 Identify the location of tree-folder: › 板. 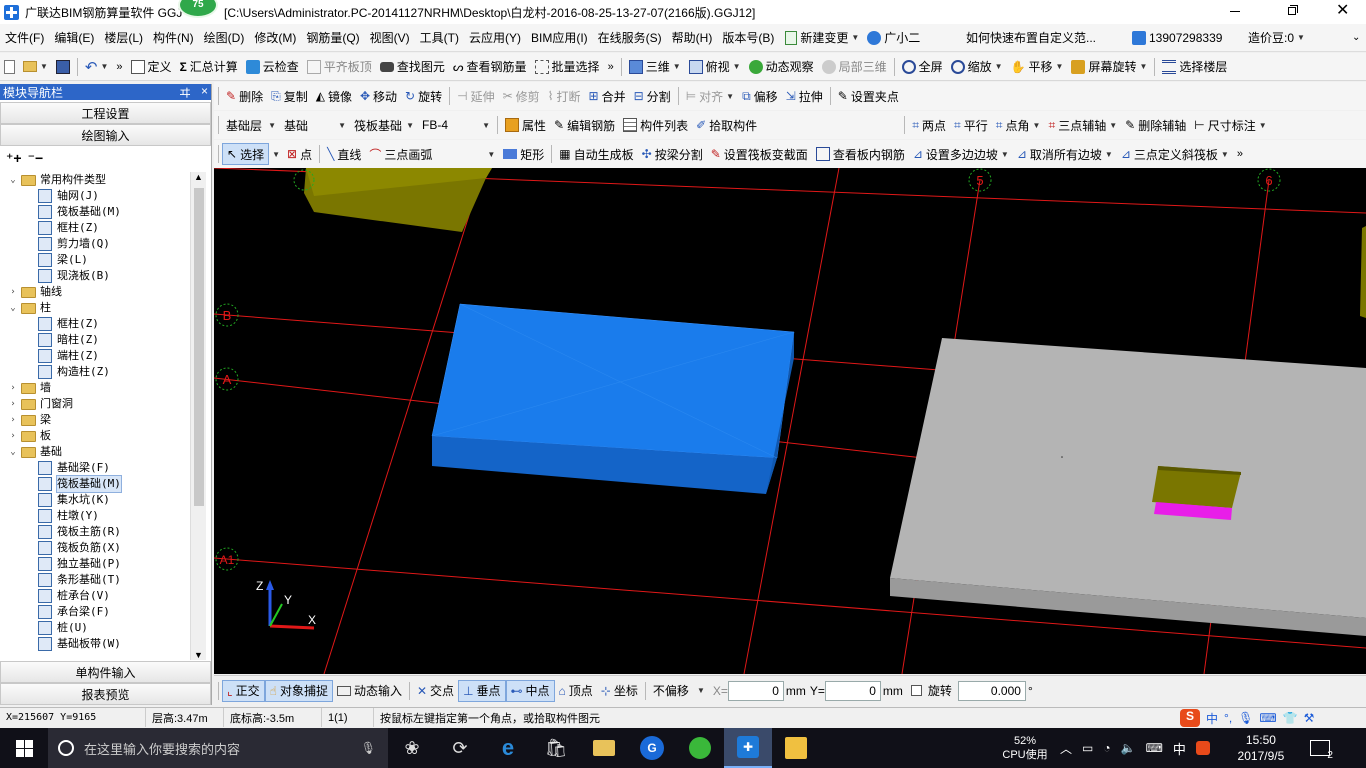
(103, 436).